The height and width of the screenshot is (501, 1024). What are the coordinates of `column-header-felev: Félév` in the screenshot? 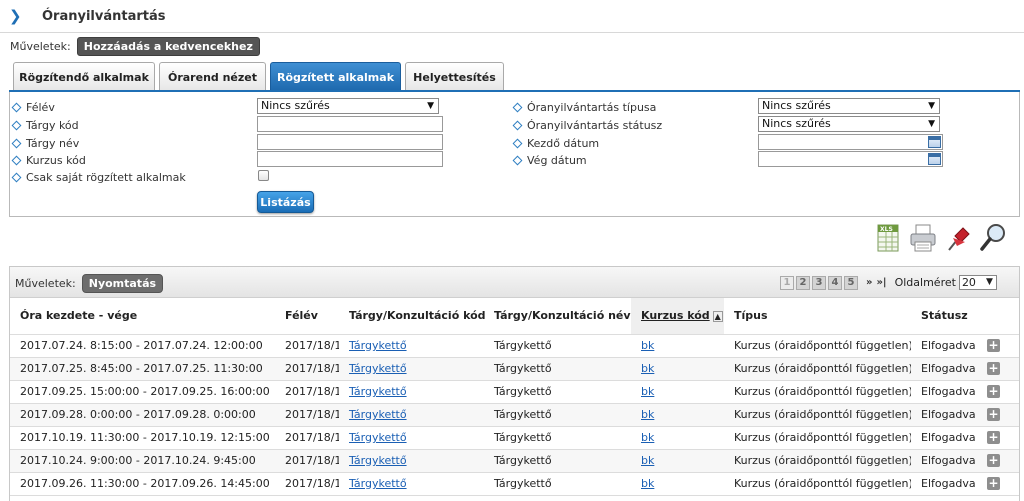 It's located at (307, 316).